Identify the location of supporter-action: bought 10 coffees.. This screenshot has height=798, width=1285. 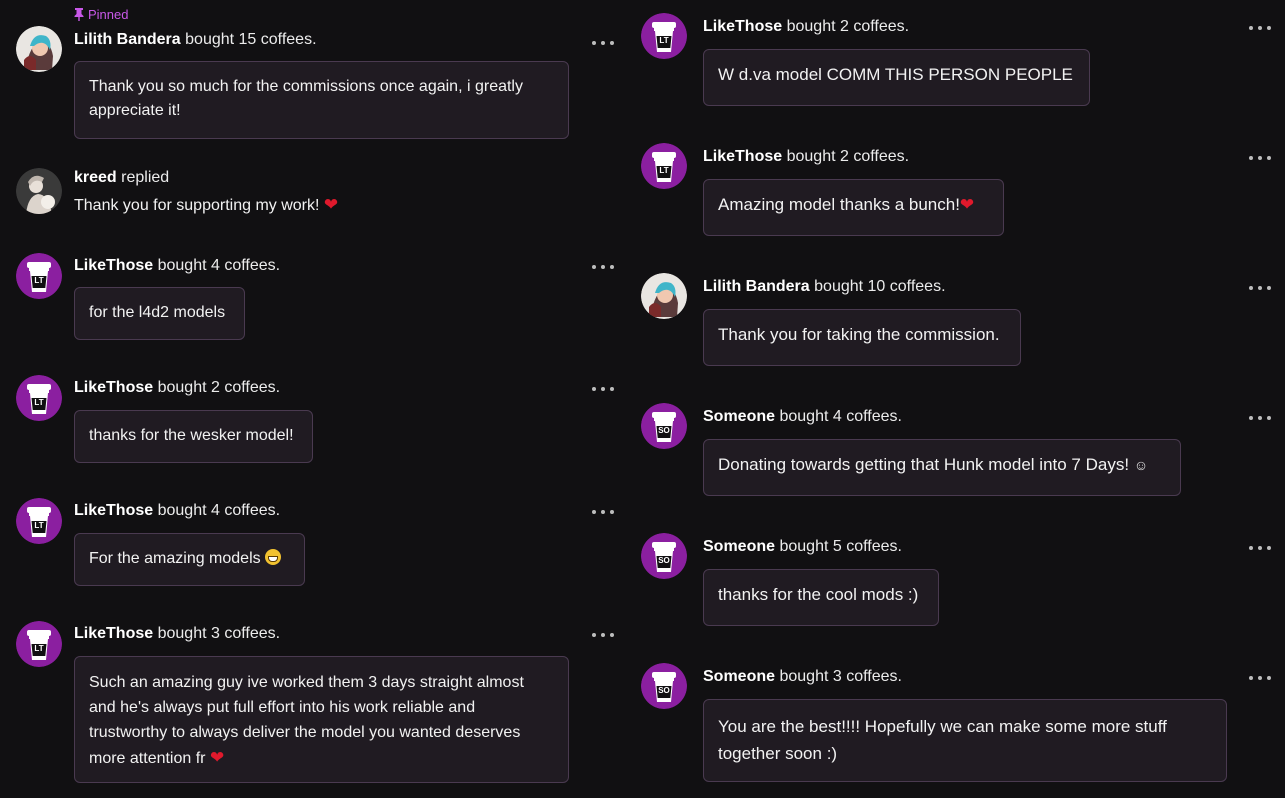
(880, 286).